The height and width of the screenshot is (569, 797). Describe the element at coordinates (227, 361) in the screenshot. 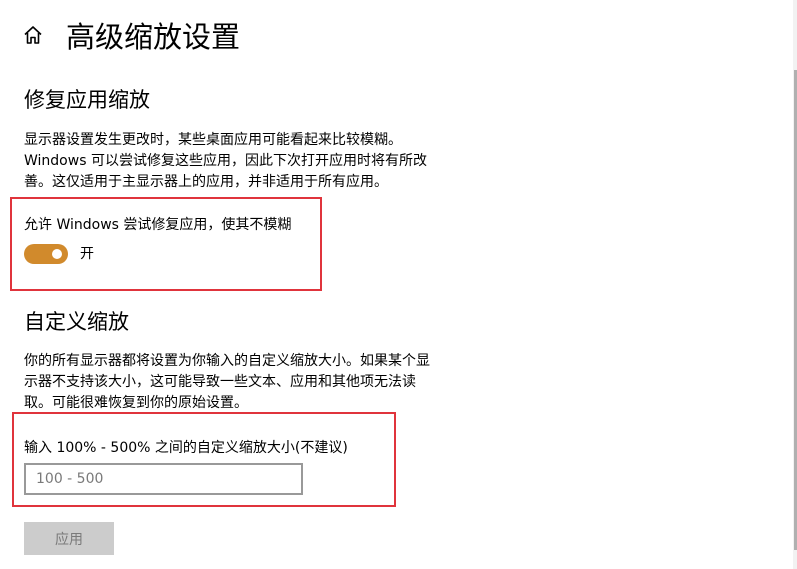

I see `description-line: 你的所有显示器都将设置为你输入的自定义缩放大小。如果某个显` at that location.